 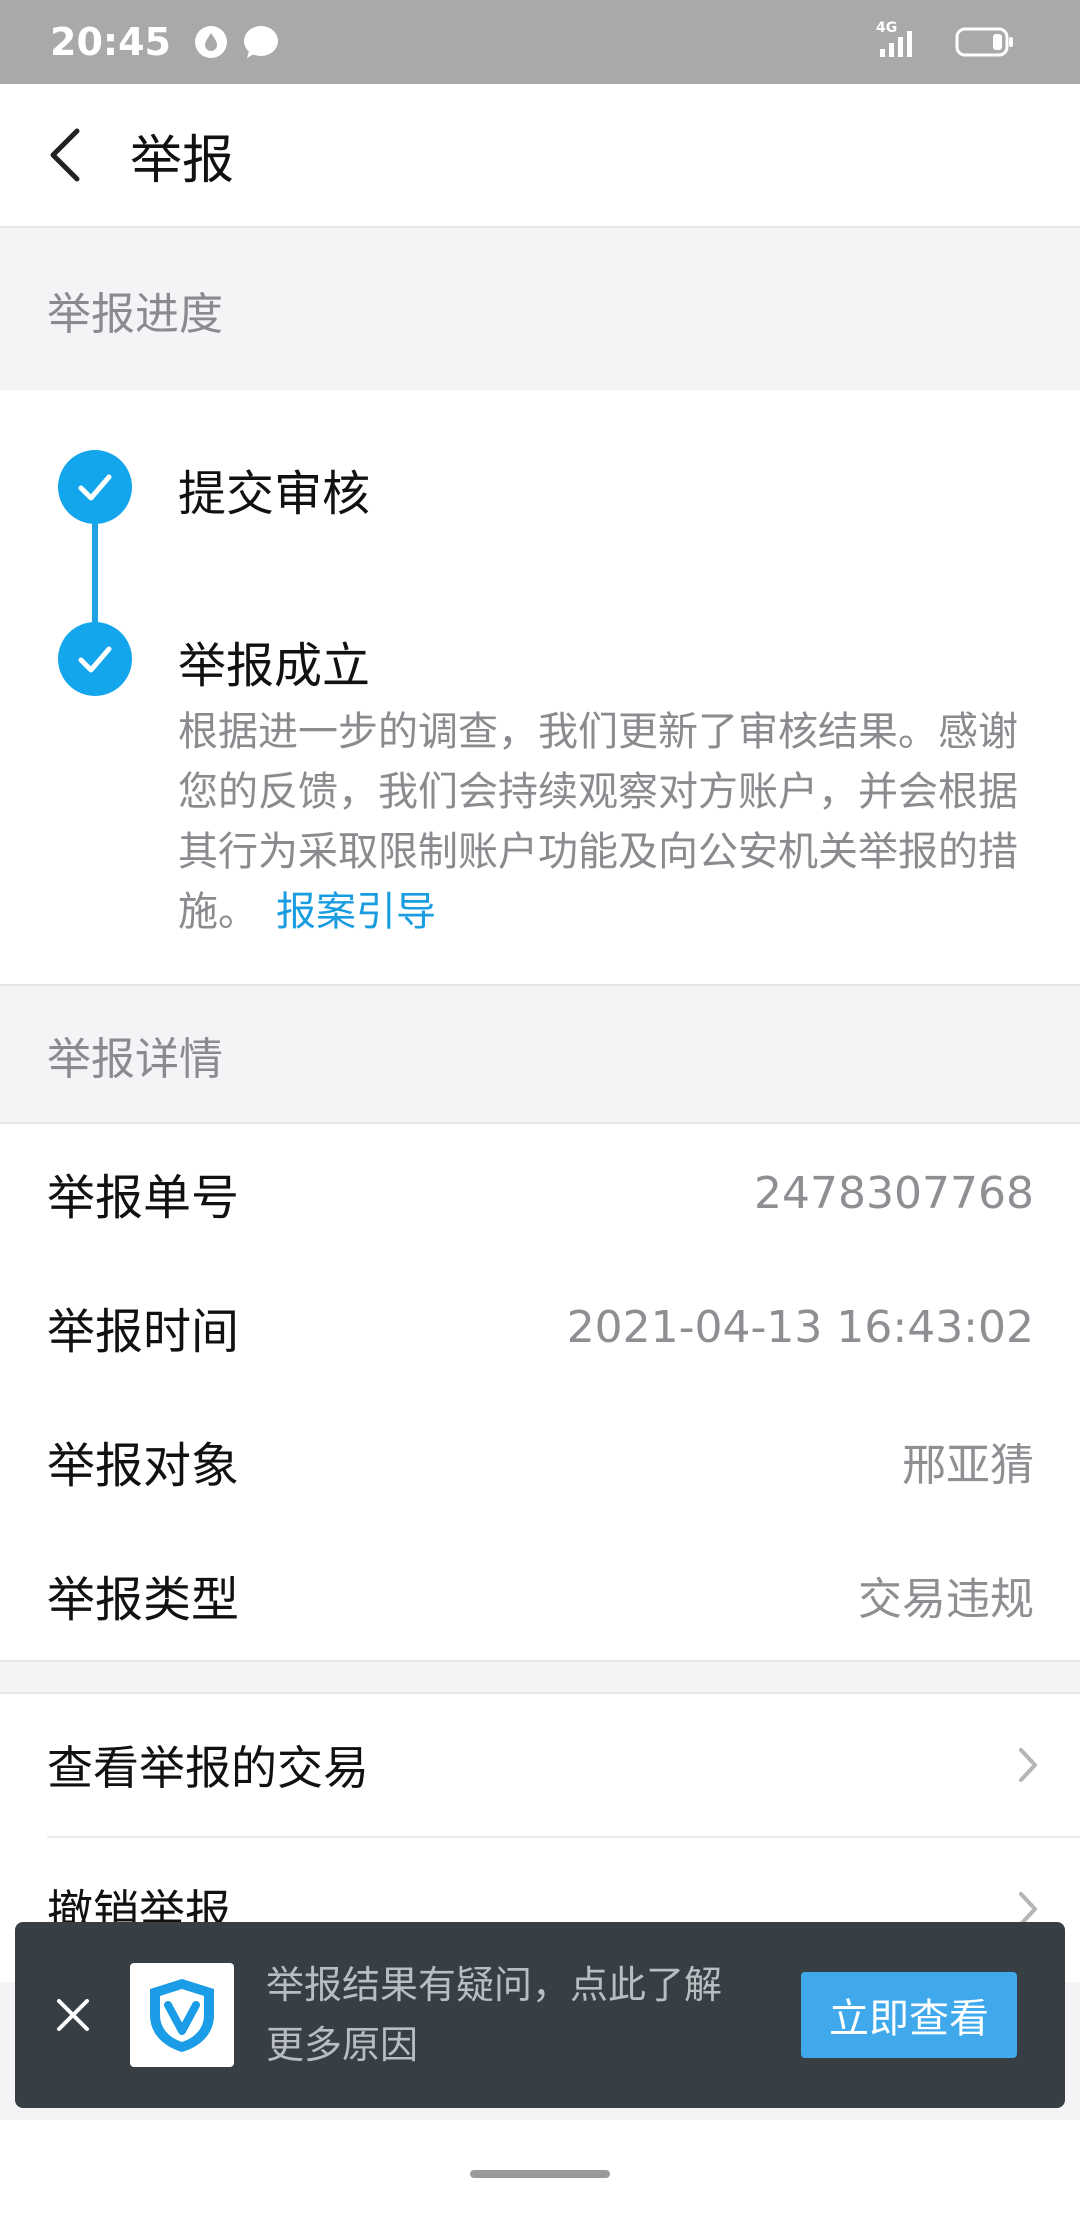 What do you see at coordinates (540, 1765) in the screenshot?
I see `view-transaction-item: 查看举报的交易` at bounding box center [540, 1765].